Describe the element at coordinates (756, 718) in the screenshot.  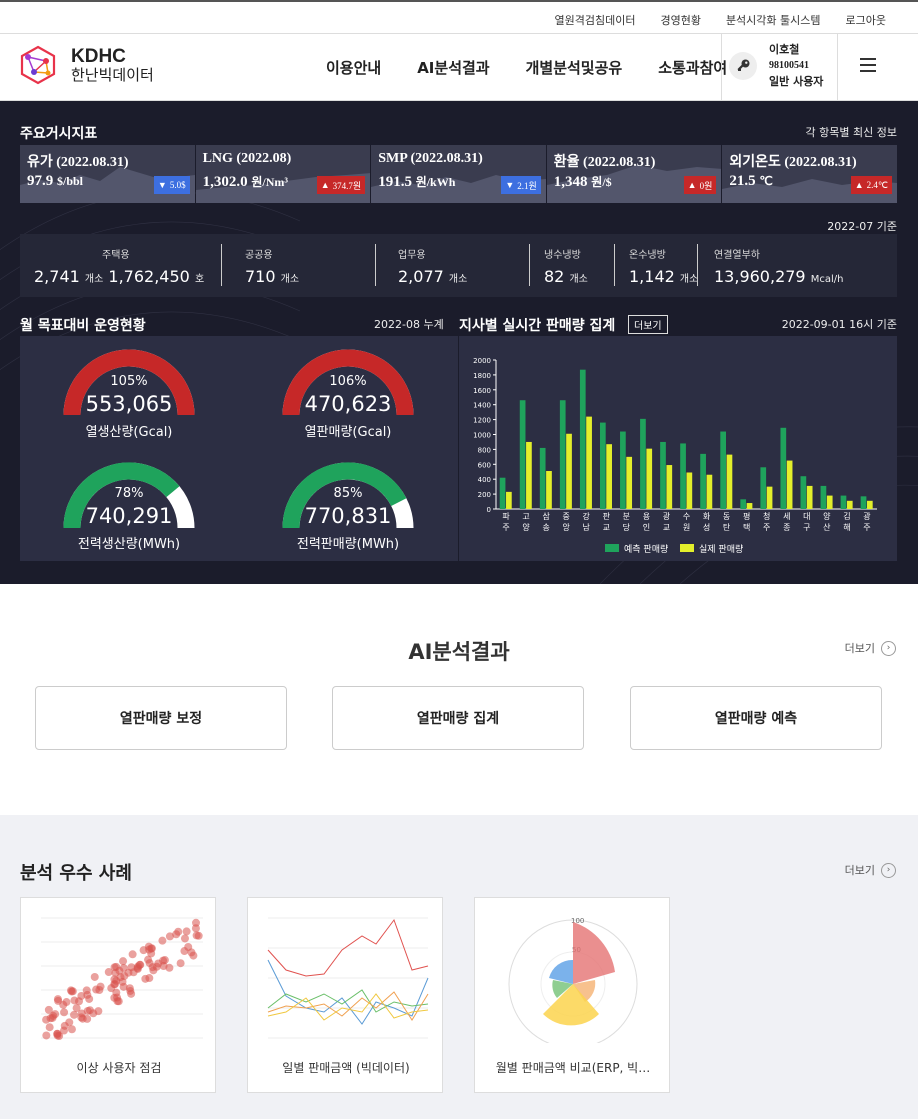
I see `ai-card-forecast: 열판매량 예측` at that location.